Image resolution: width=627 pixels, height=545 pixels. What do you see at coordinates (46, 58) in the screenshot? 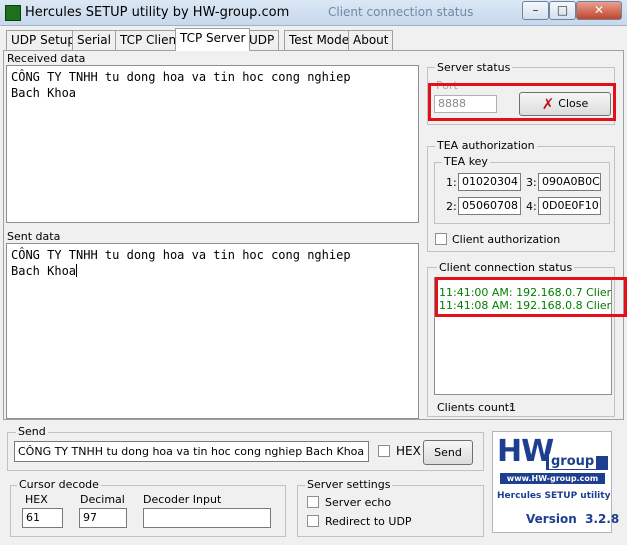
I see `received-data-label: Received data` at bounding box center [46, 58].